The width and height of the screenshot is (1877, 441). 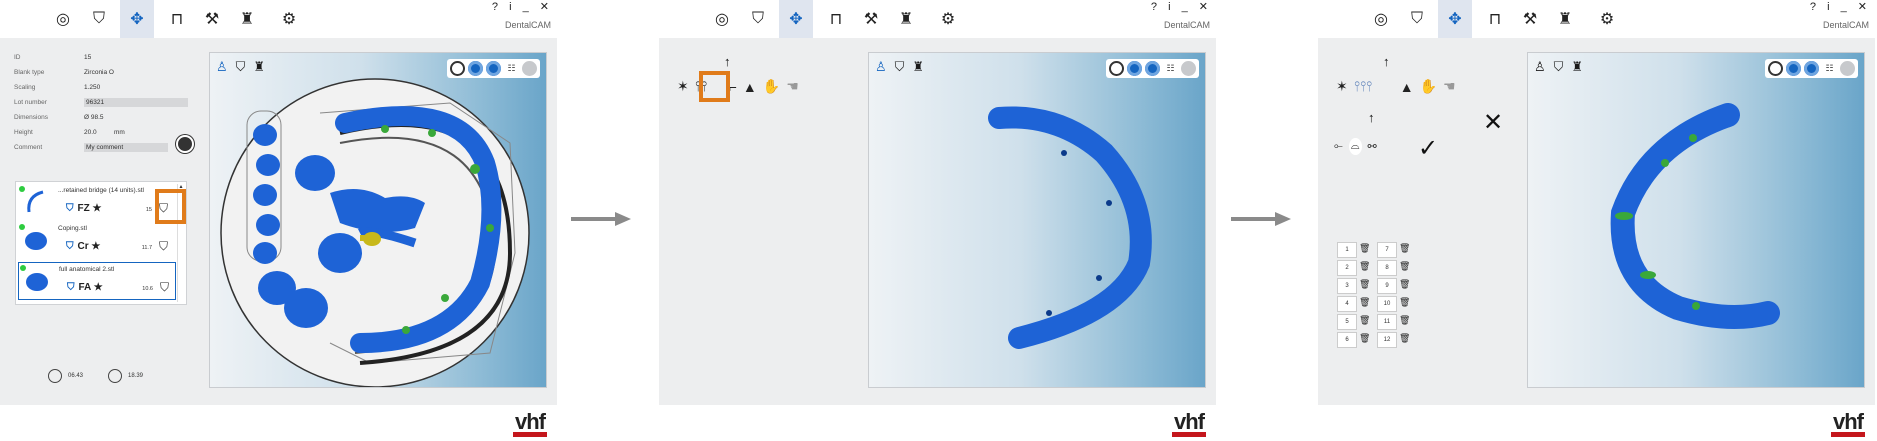 What do you see at coordinates (1372, 146) in the screenshot?
I see `link-holder-icon: ⚯` at bounding box center [1372, 146].